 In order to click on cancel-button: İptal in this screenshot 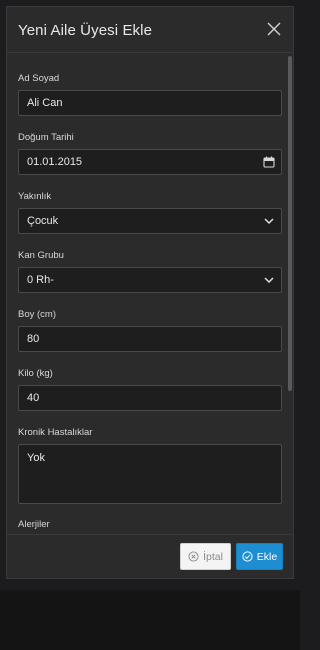, I will do `click(205, 556)`.